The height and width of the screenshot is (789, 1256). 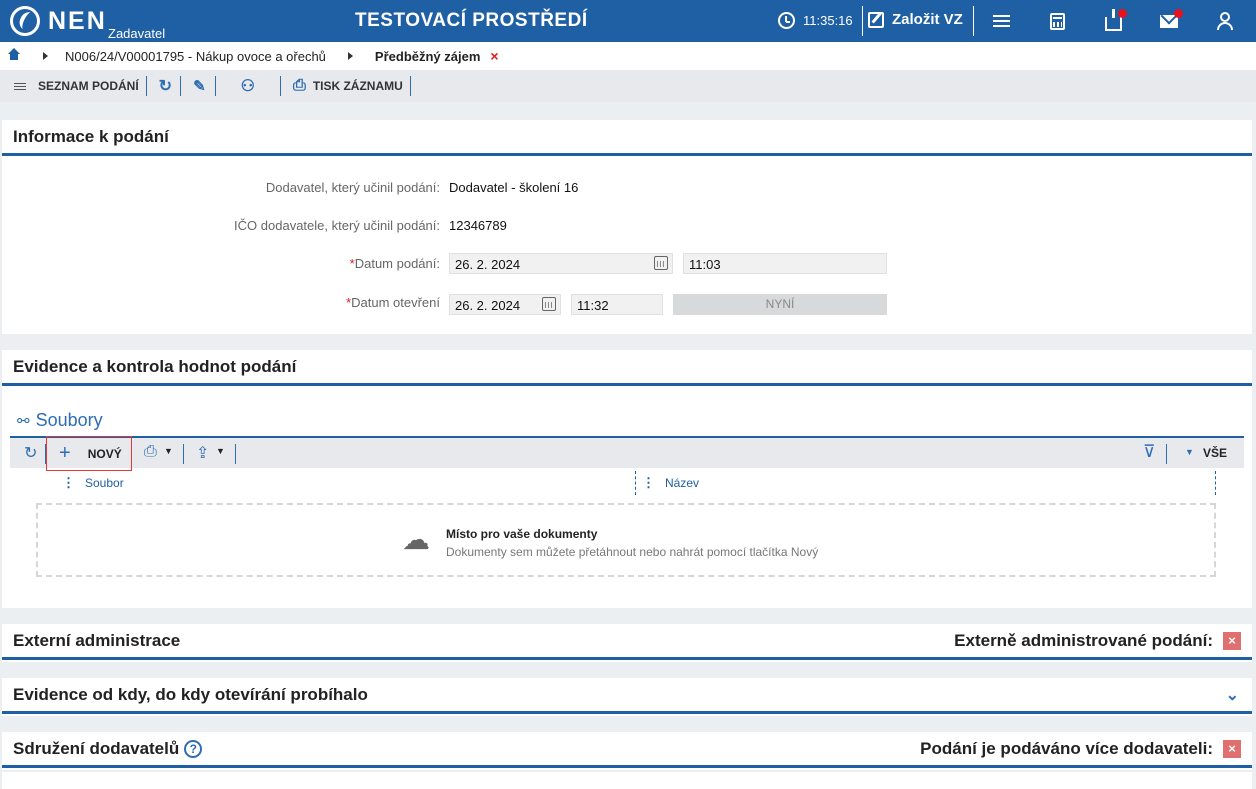 What do you see at coordinates (471, 20) in the screenshot?
I see `environment-title: TESTOVACÍ PROSTŘEDÍ` at bounding box center [471, 20].